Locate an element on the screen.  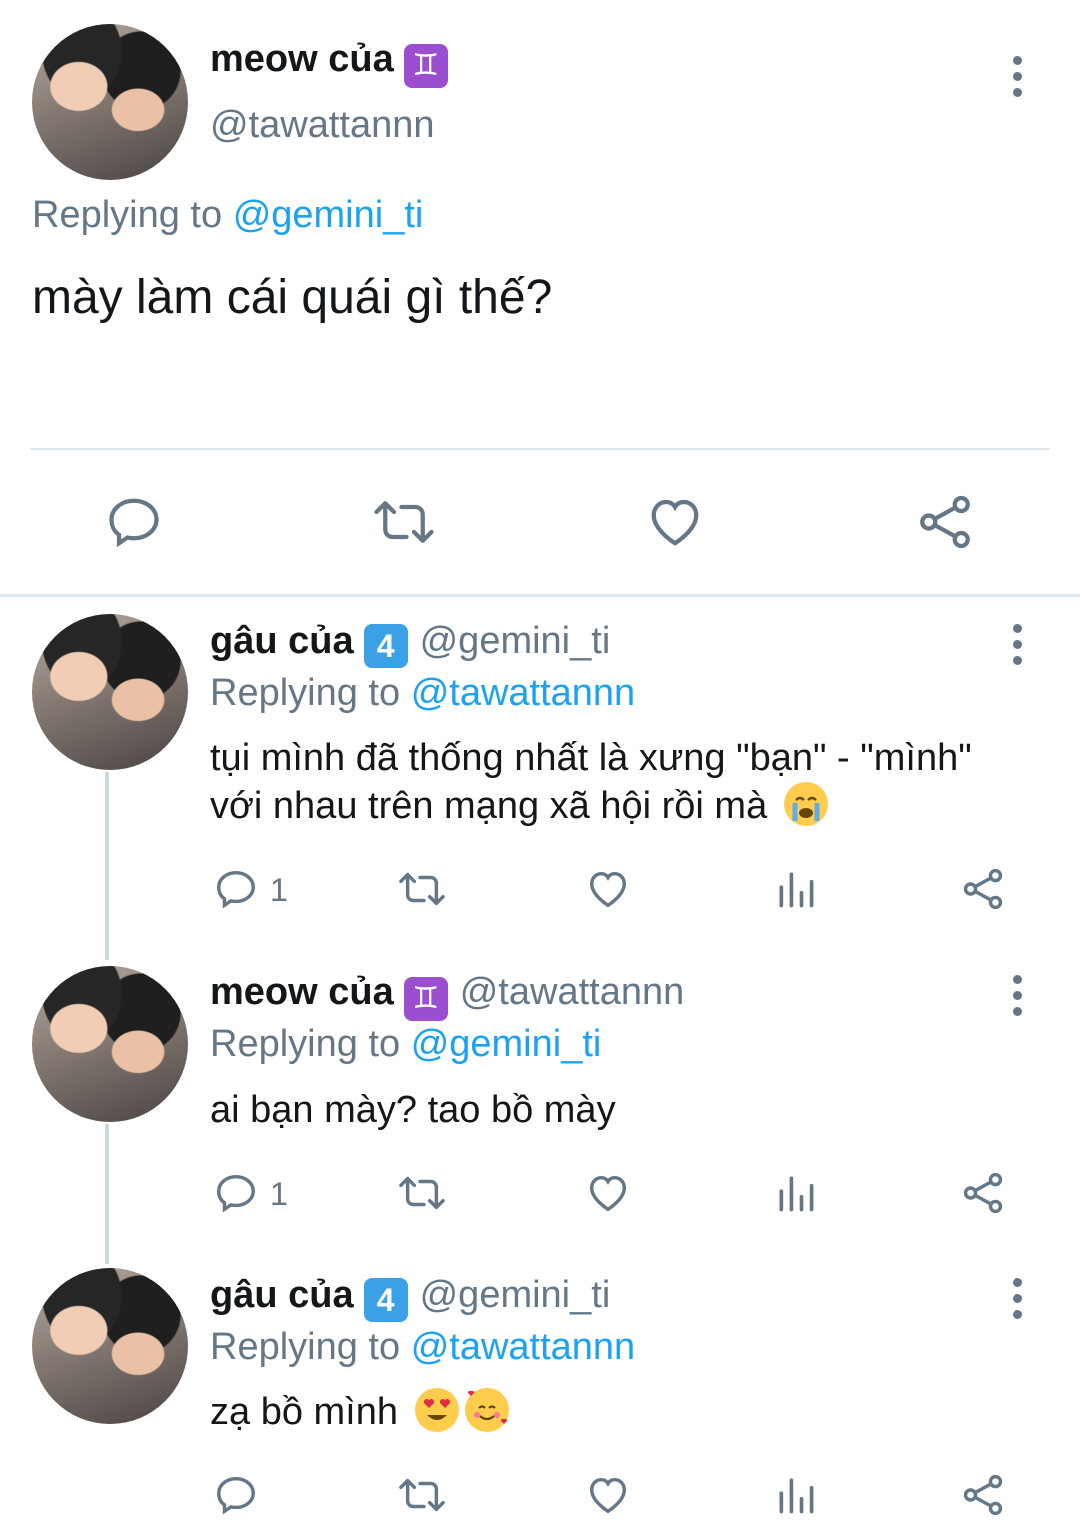
tweet-text-line: với nhau trên mạng xã hội rồi mà is located at coordinates (630, 806).